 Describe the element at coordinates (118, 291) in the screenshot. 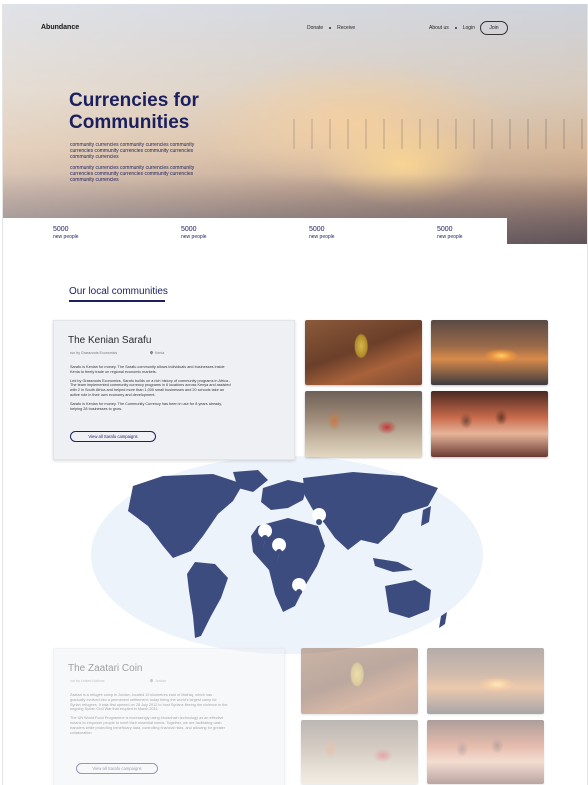

I see `section-title: Our local communities` at that location.